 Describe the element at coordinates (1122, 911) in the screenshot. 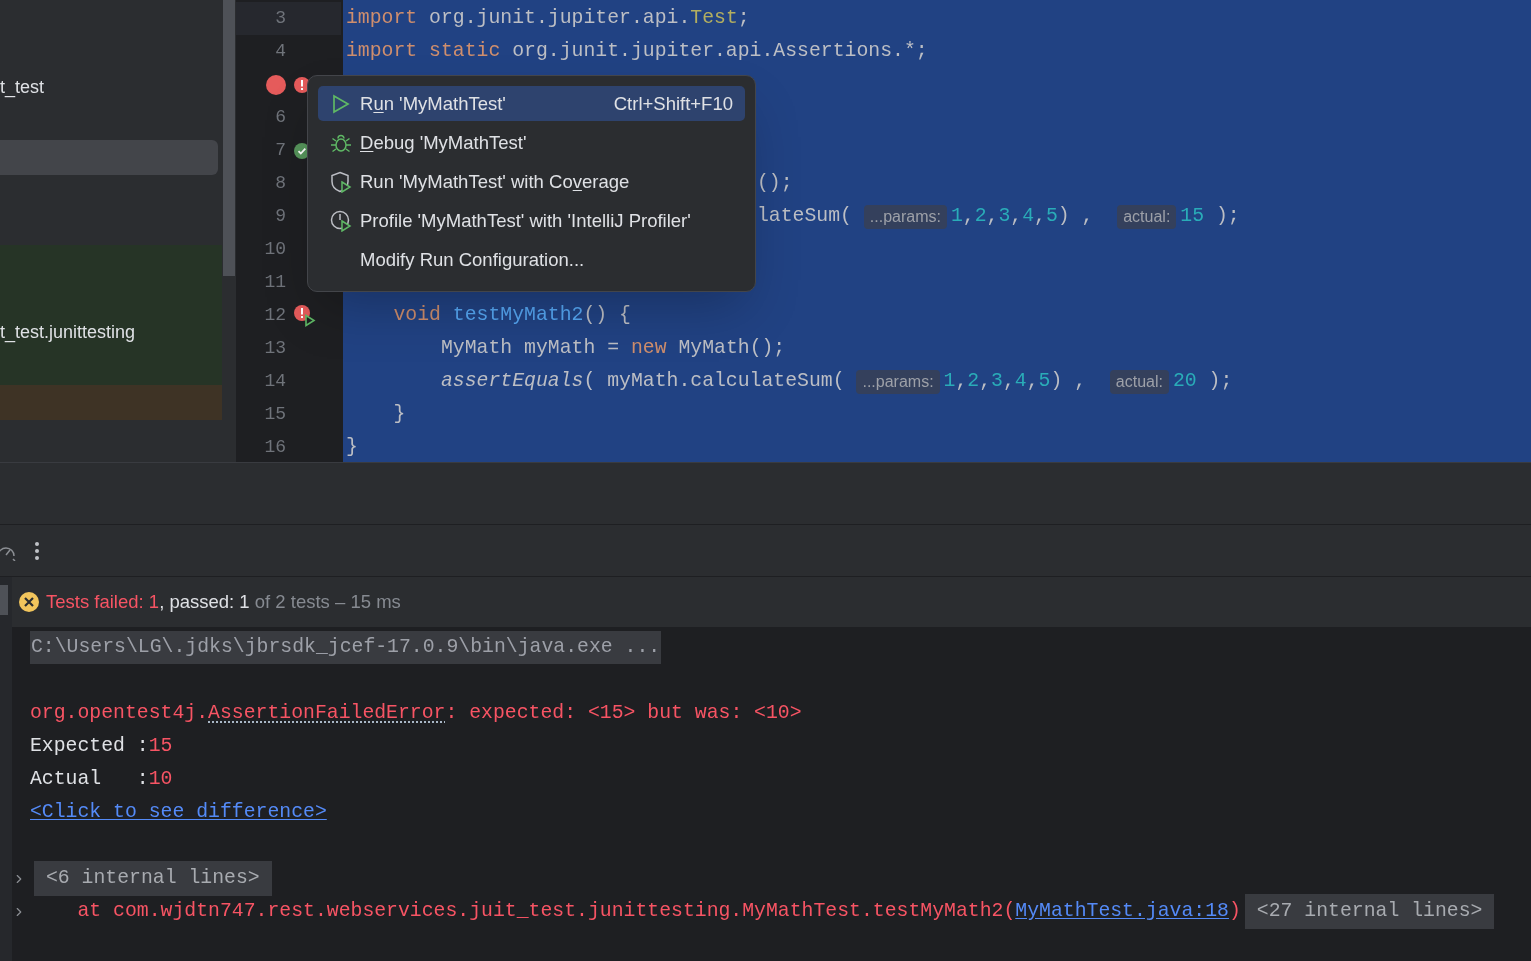

I see `link: MyMathTest.java:18` at that location.